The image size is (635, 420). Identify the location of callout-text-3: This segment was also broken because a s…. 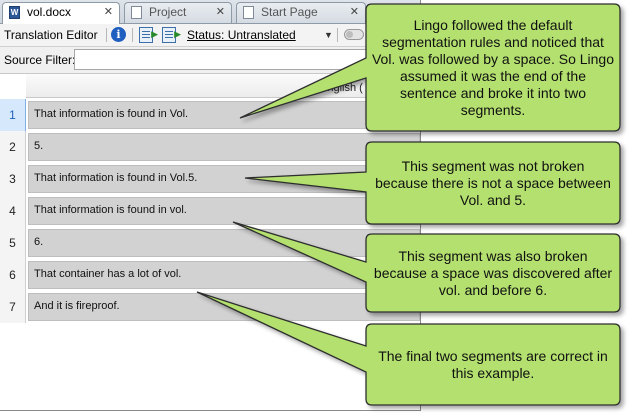
(493, 272).